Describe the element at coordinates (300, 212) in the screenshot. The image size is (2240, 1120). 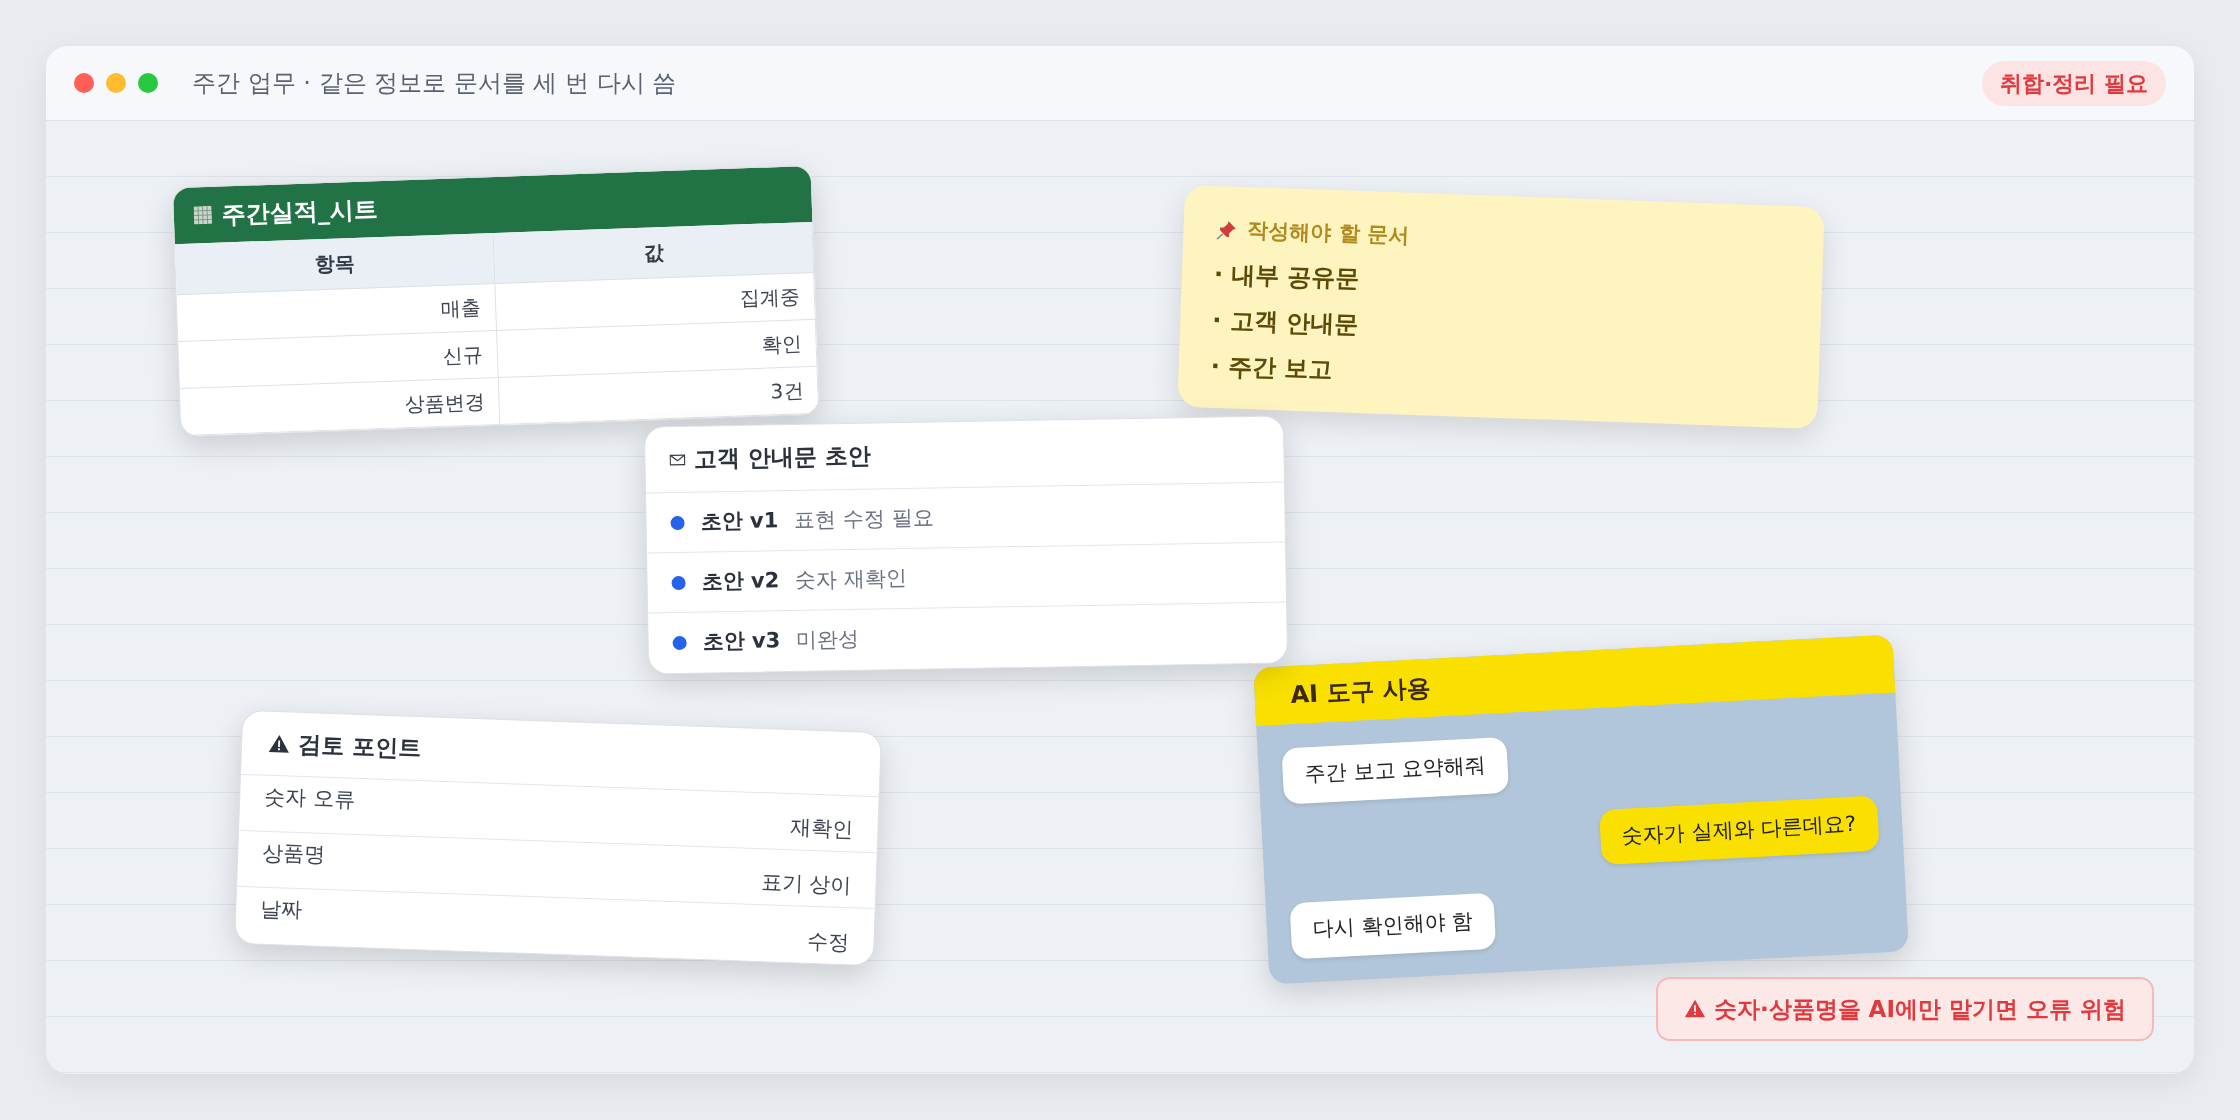
I see `sheet-title: 주간실적_시트` at that location.